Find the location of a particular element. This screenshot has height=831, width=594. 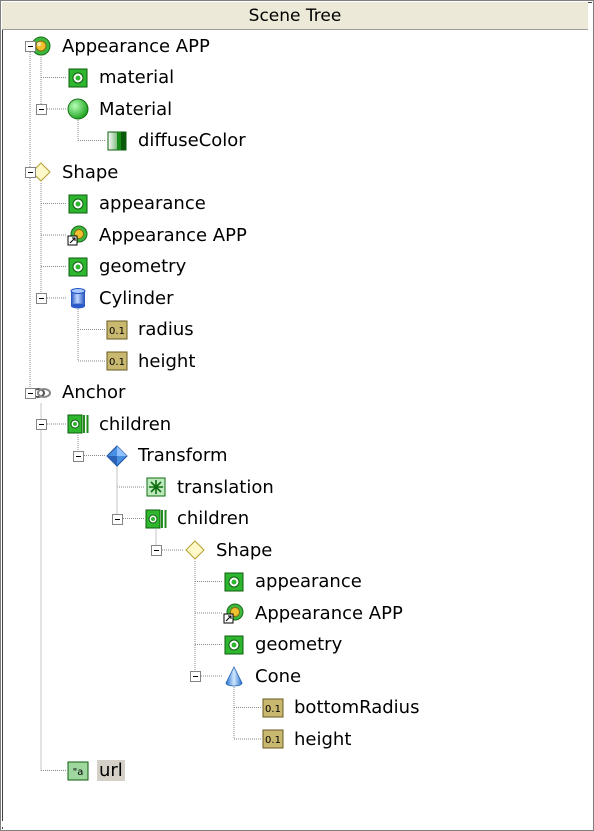

cylinder-icon is located at coordinates (78, 298).